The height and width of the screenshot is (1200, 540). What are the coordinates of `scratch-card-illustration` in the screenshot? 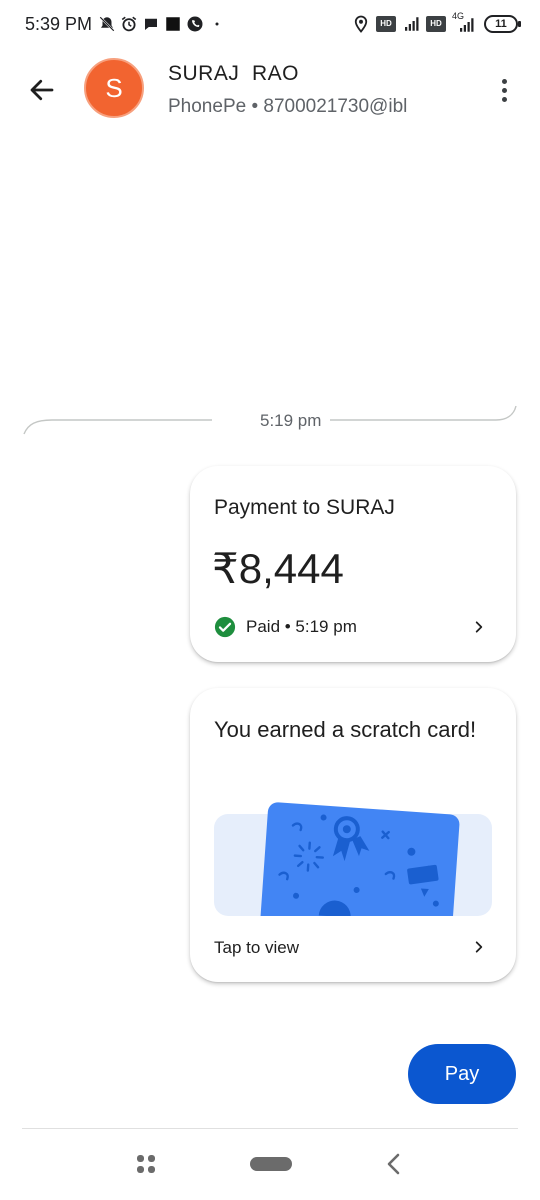 It's located at (359, 859).